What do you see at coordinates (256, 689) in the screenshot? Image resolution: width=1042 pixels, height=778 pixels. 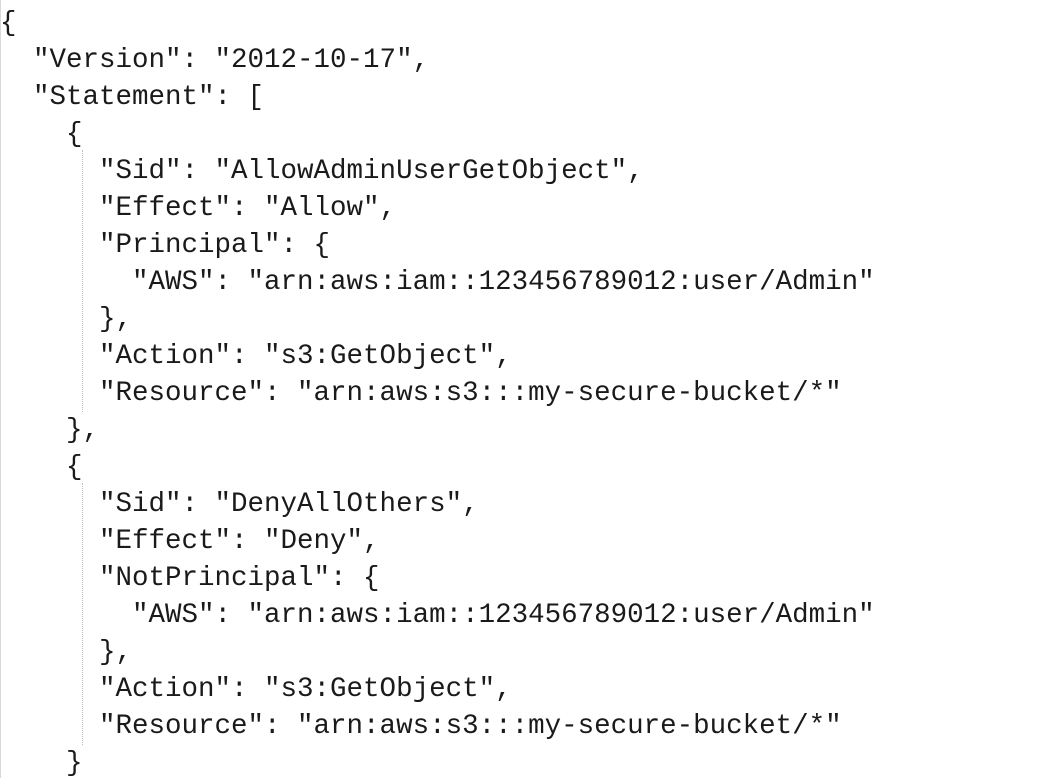 I see `code-line-19: "Action": "s3:GetObject",` at bounding box center [256, 689].